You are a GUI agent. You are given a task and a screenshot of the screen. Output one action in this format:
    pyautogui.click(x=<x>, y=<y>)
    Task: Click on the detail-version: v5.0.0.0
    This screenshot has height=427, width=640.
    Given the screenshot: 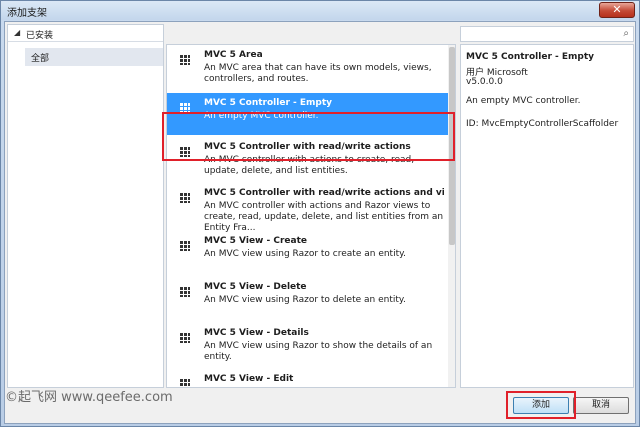 What is the action you would take?
    pyautogui.click(x=484, y=82)
    